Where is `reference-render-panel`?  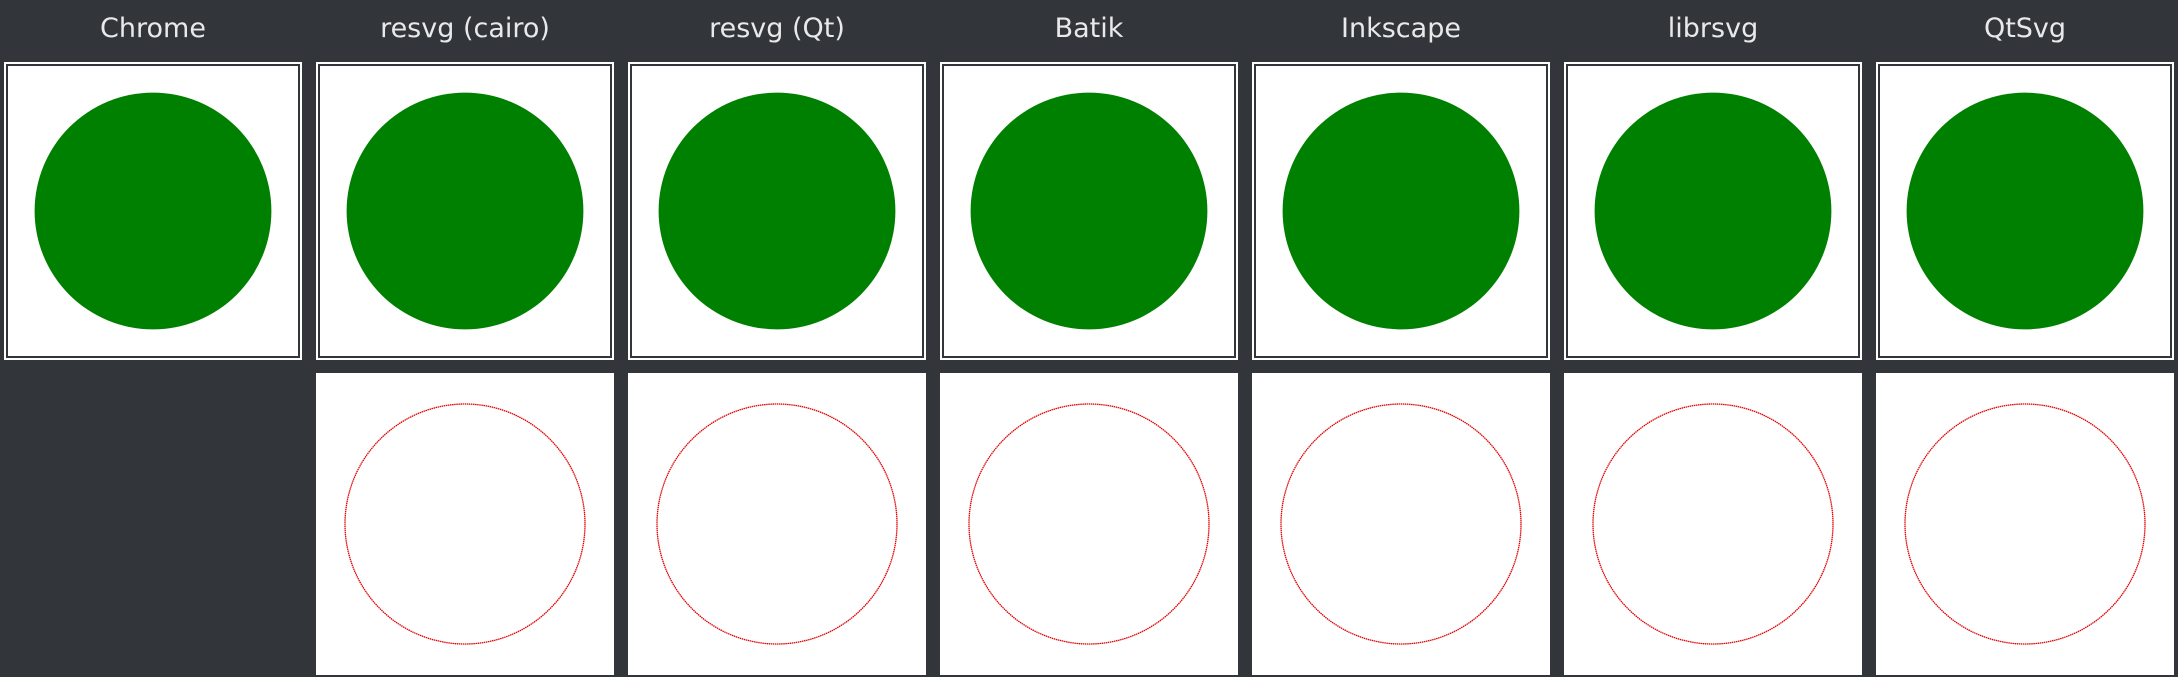
reference-render-panel is located at coordinates (153, 211).